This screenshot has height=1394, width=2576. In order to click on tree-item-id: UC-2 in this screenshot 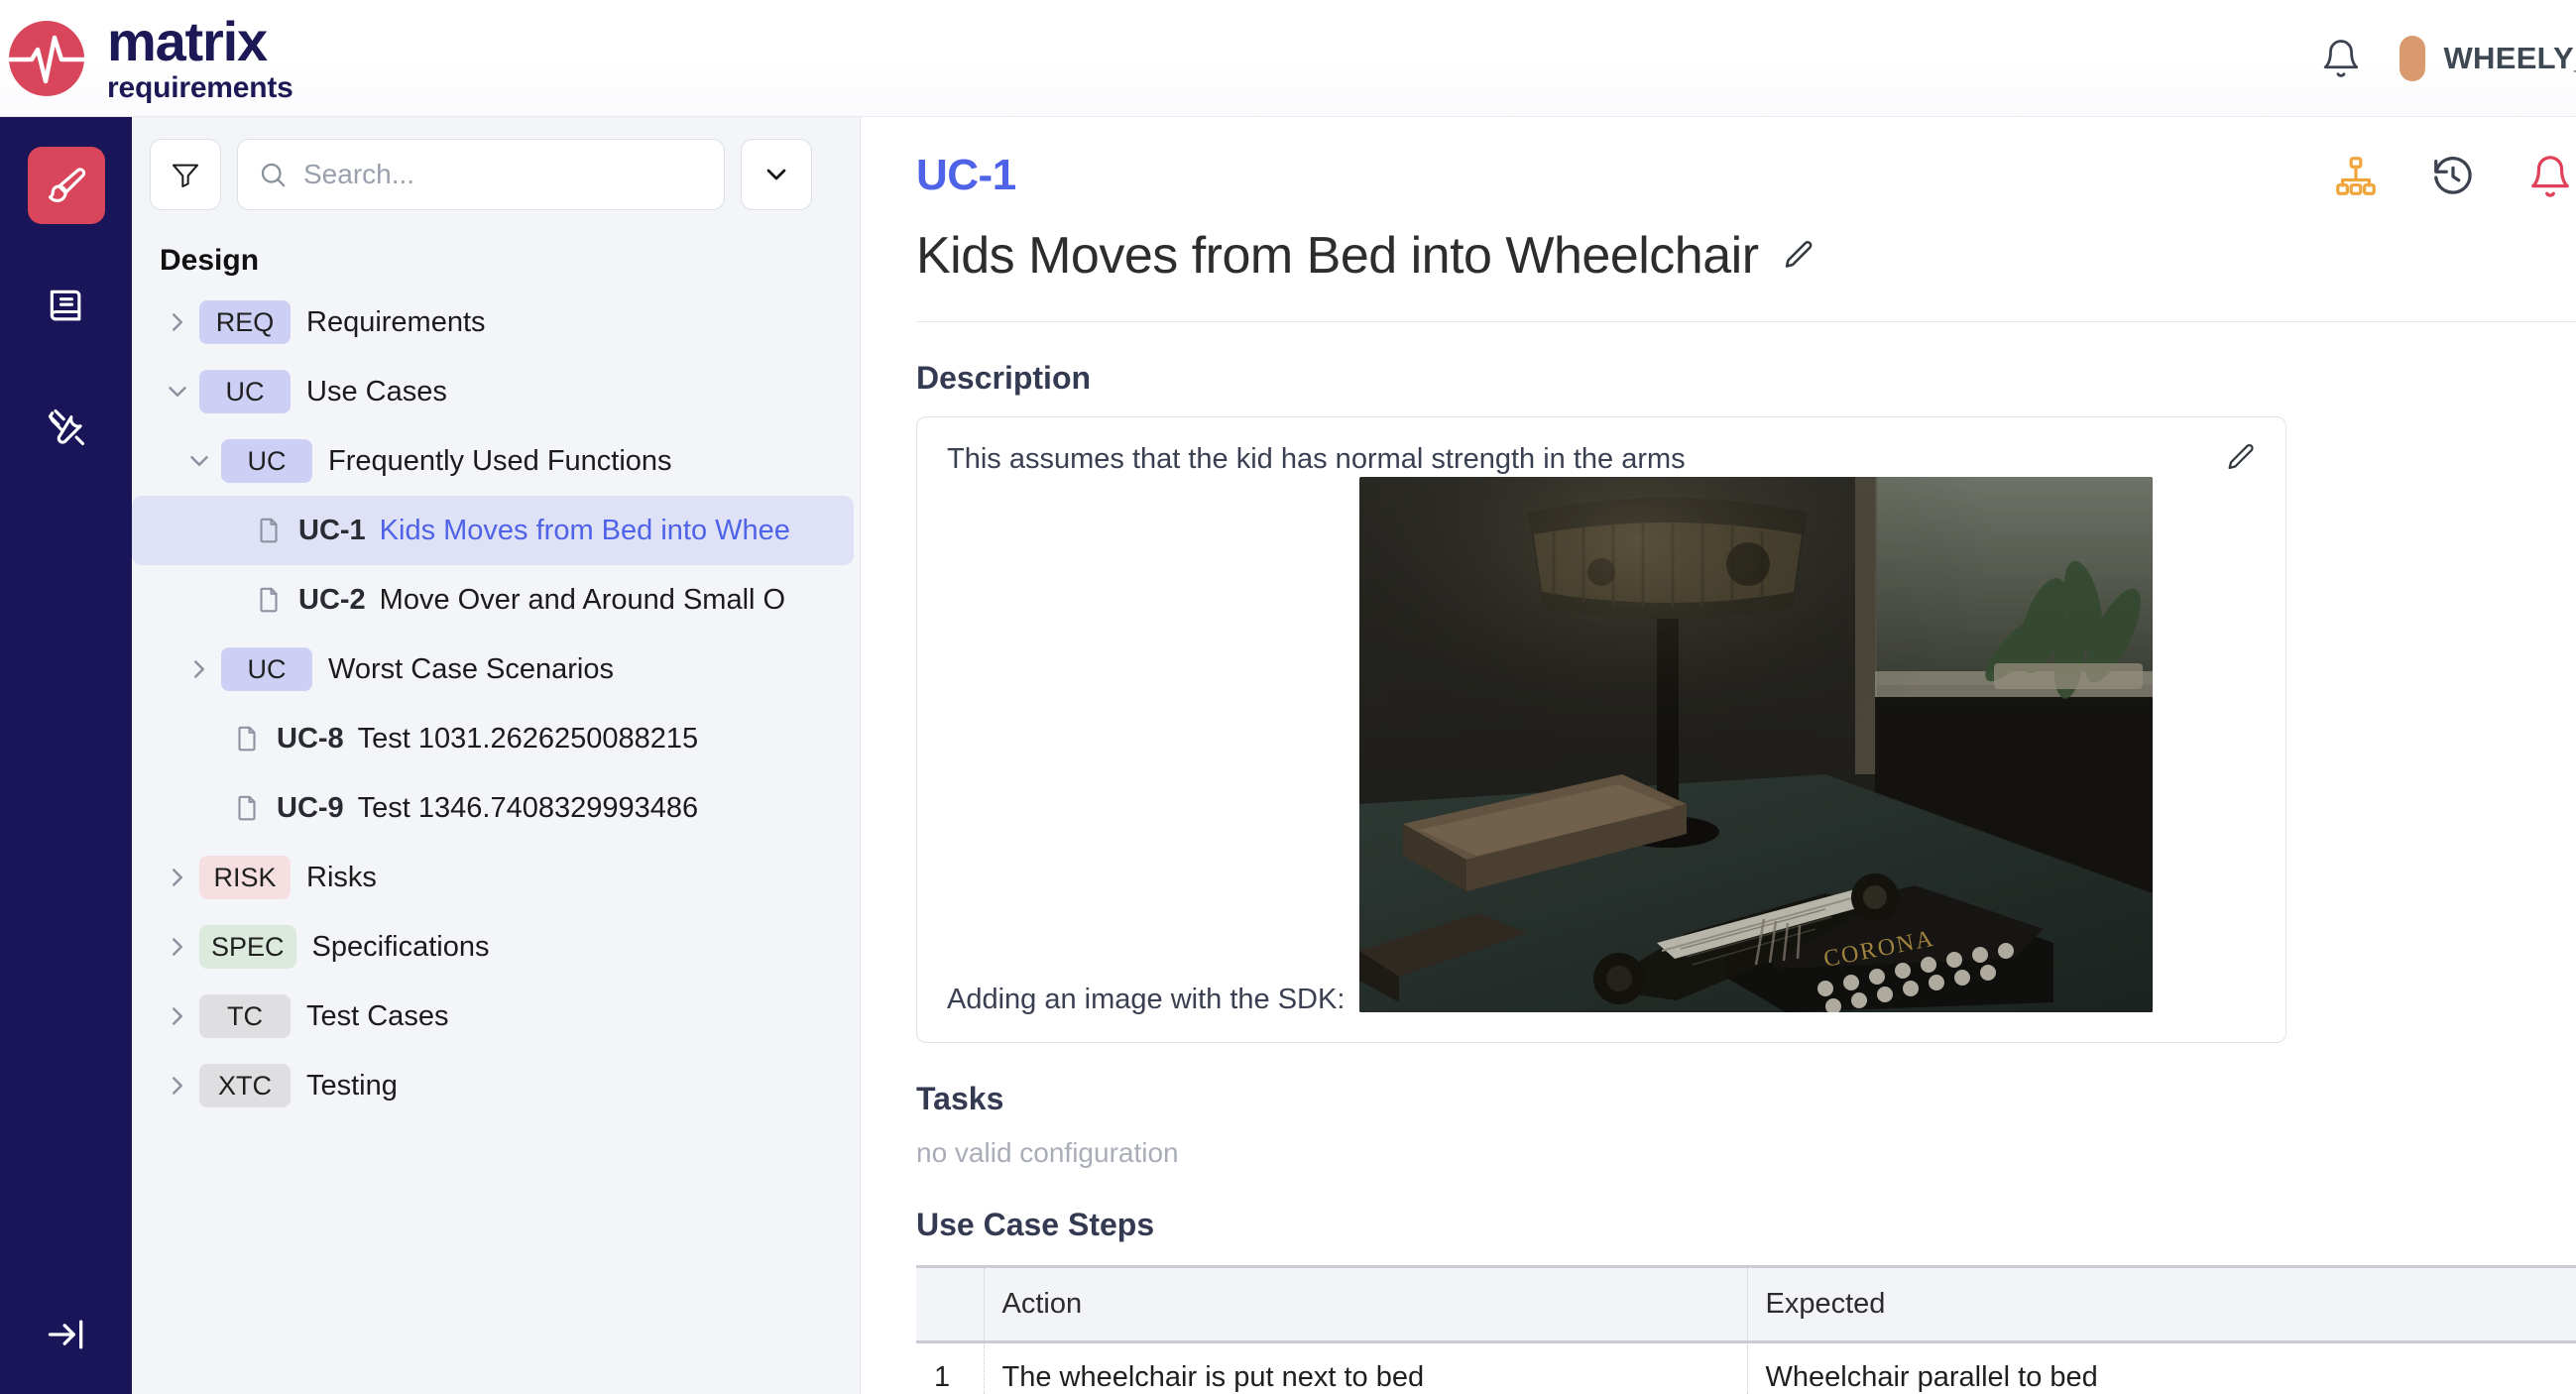, I will do `click(332, 599)`.